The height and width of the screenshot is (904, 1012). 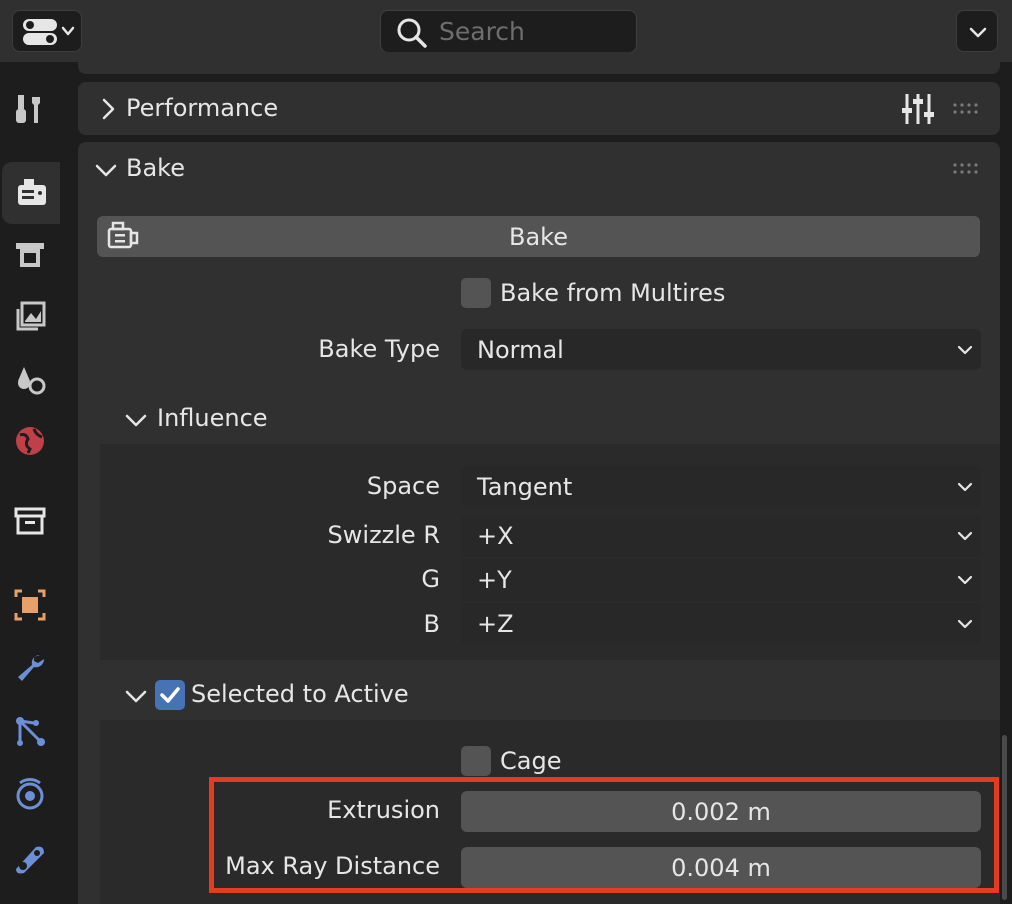 I want to click on tab-particles, so click(x=30, y=731).